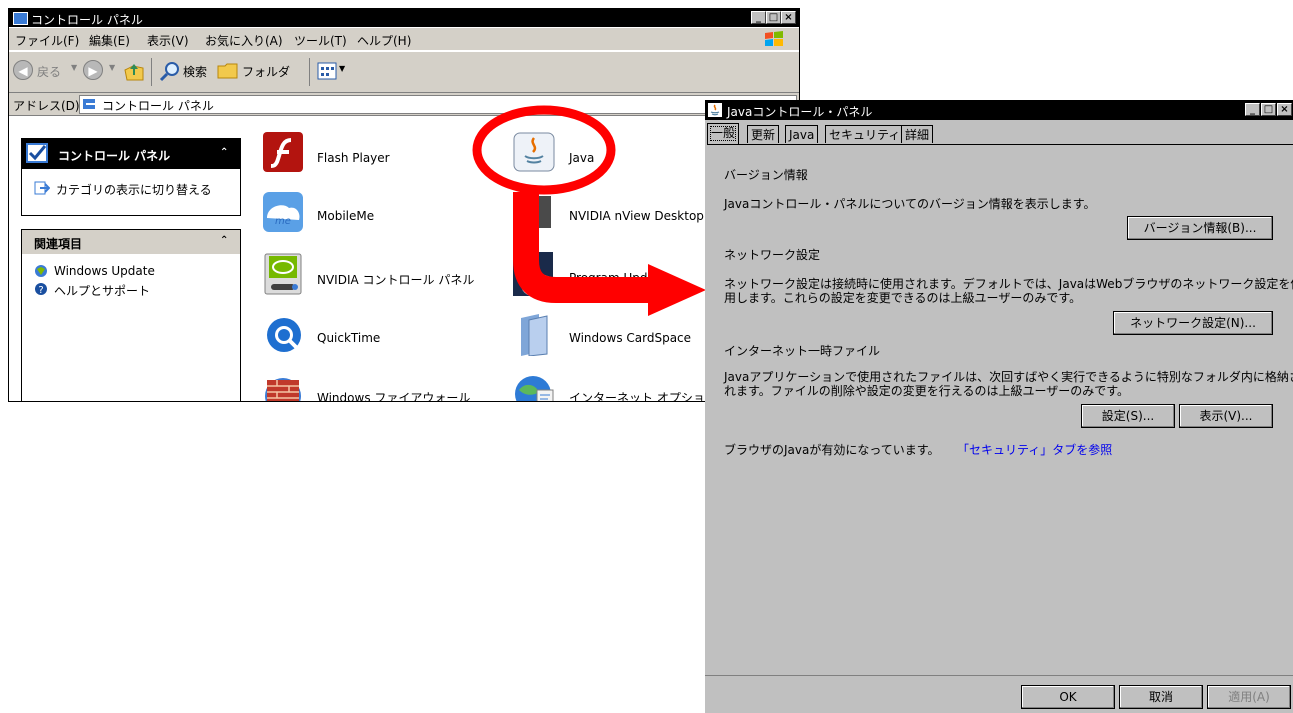 This screenshot has height=713, width=1293. What do you see at coordinates (917, 134) in the screenshot?
I see `tab-advanced: 詳細` at bounding box center [917, 134].